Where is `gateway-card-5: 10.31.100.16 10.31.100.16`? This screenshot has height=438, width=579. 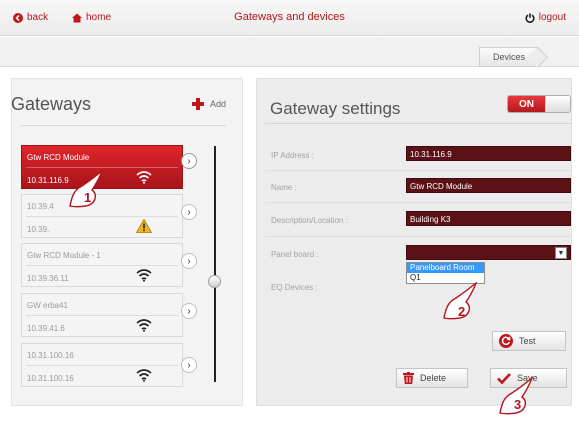
gateway-card-5: 10.31.100.16 10.31.100.16 is located at coordinates (102, 365).